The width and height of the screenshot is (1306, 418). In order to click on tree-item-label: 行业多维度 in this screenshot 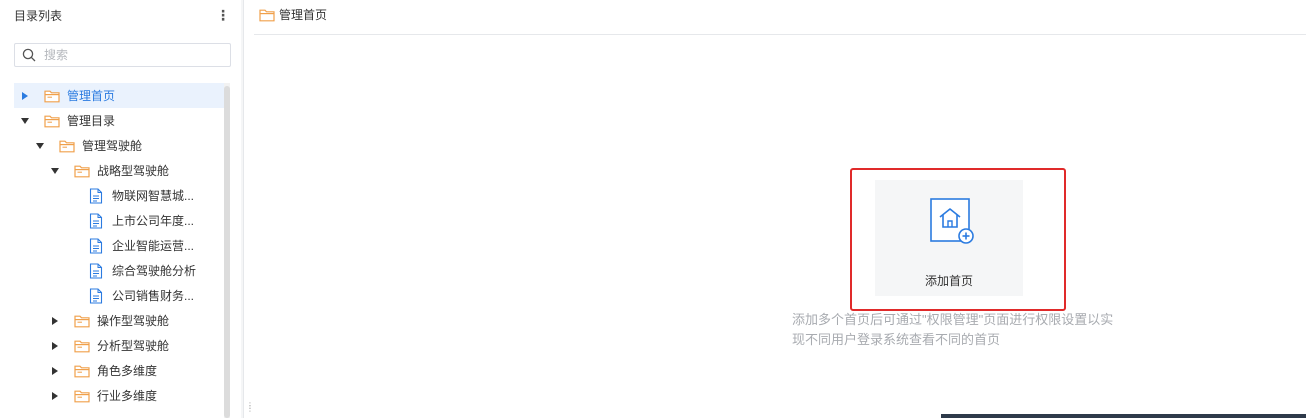, I will do `click(127, 396)`.